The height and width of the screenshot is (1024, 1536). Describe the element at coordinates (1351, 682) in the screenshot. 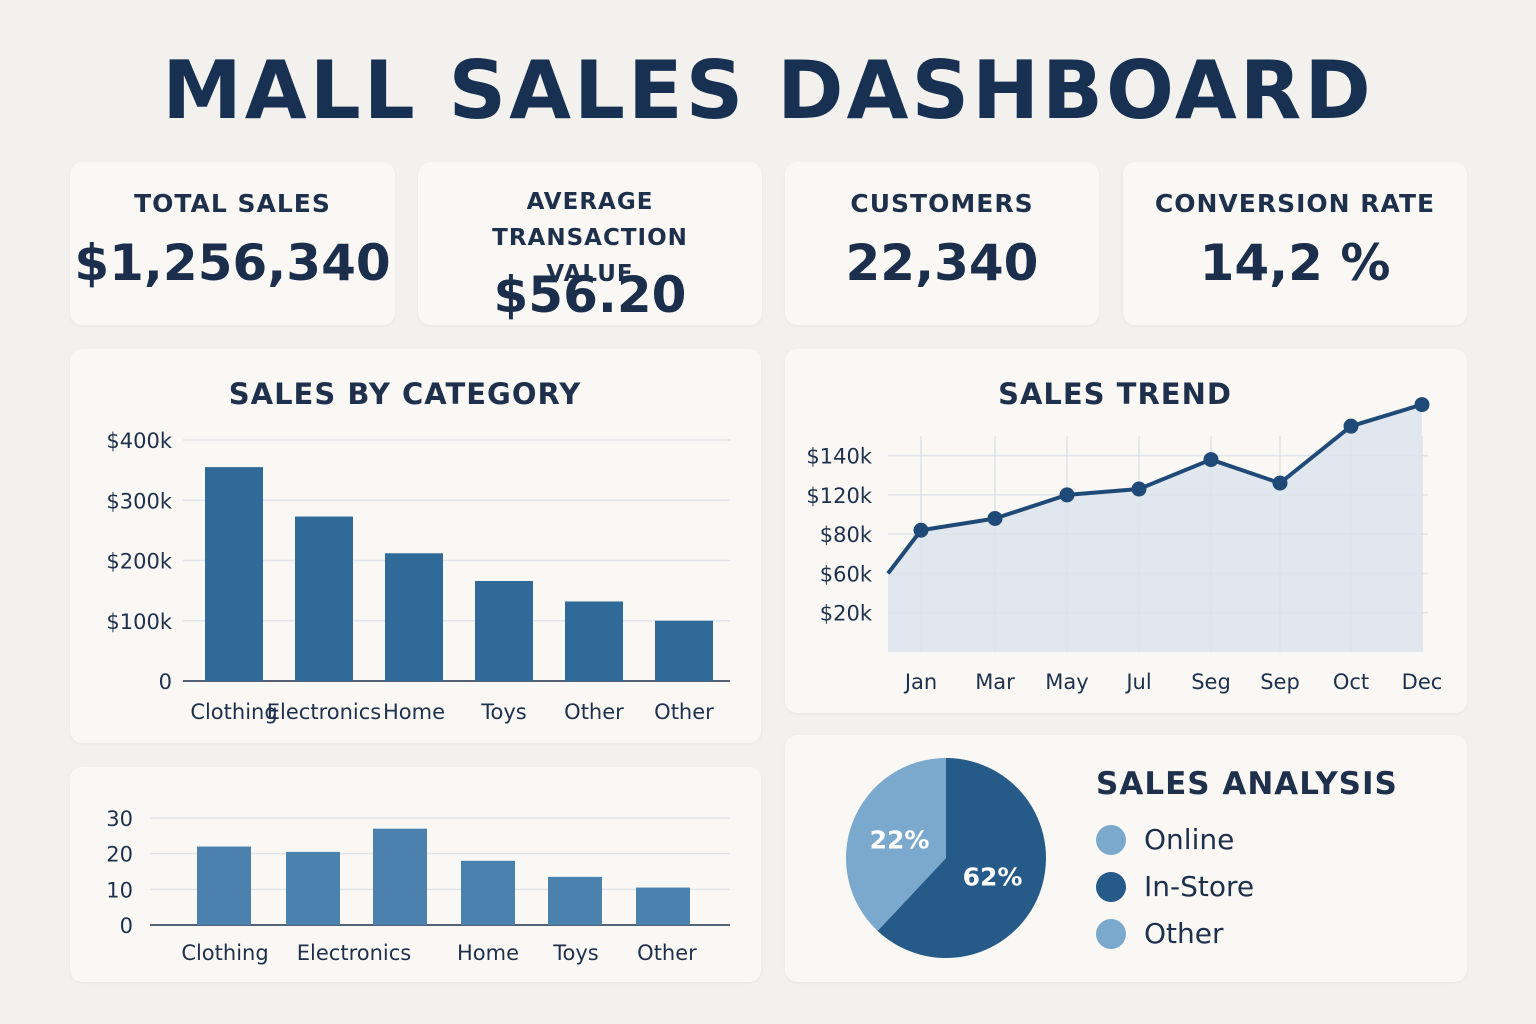

I see `x-tick-label: Oct` at that location.